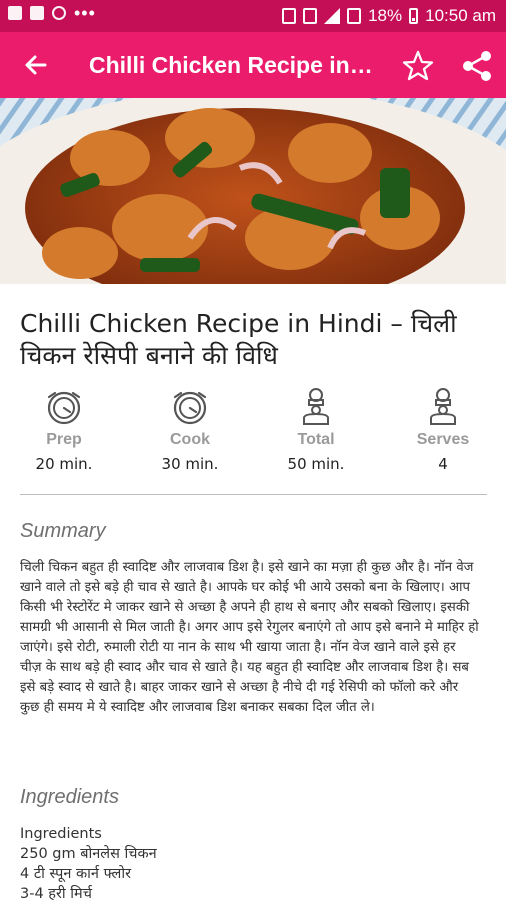  Describe the element at coordinates (69, 797) in the screenshot. I see `ingredients-heading: Ingredients` at that location.